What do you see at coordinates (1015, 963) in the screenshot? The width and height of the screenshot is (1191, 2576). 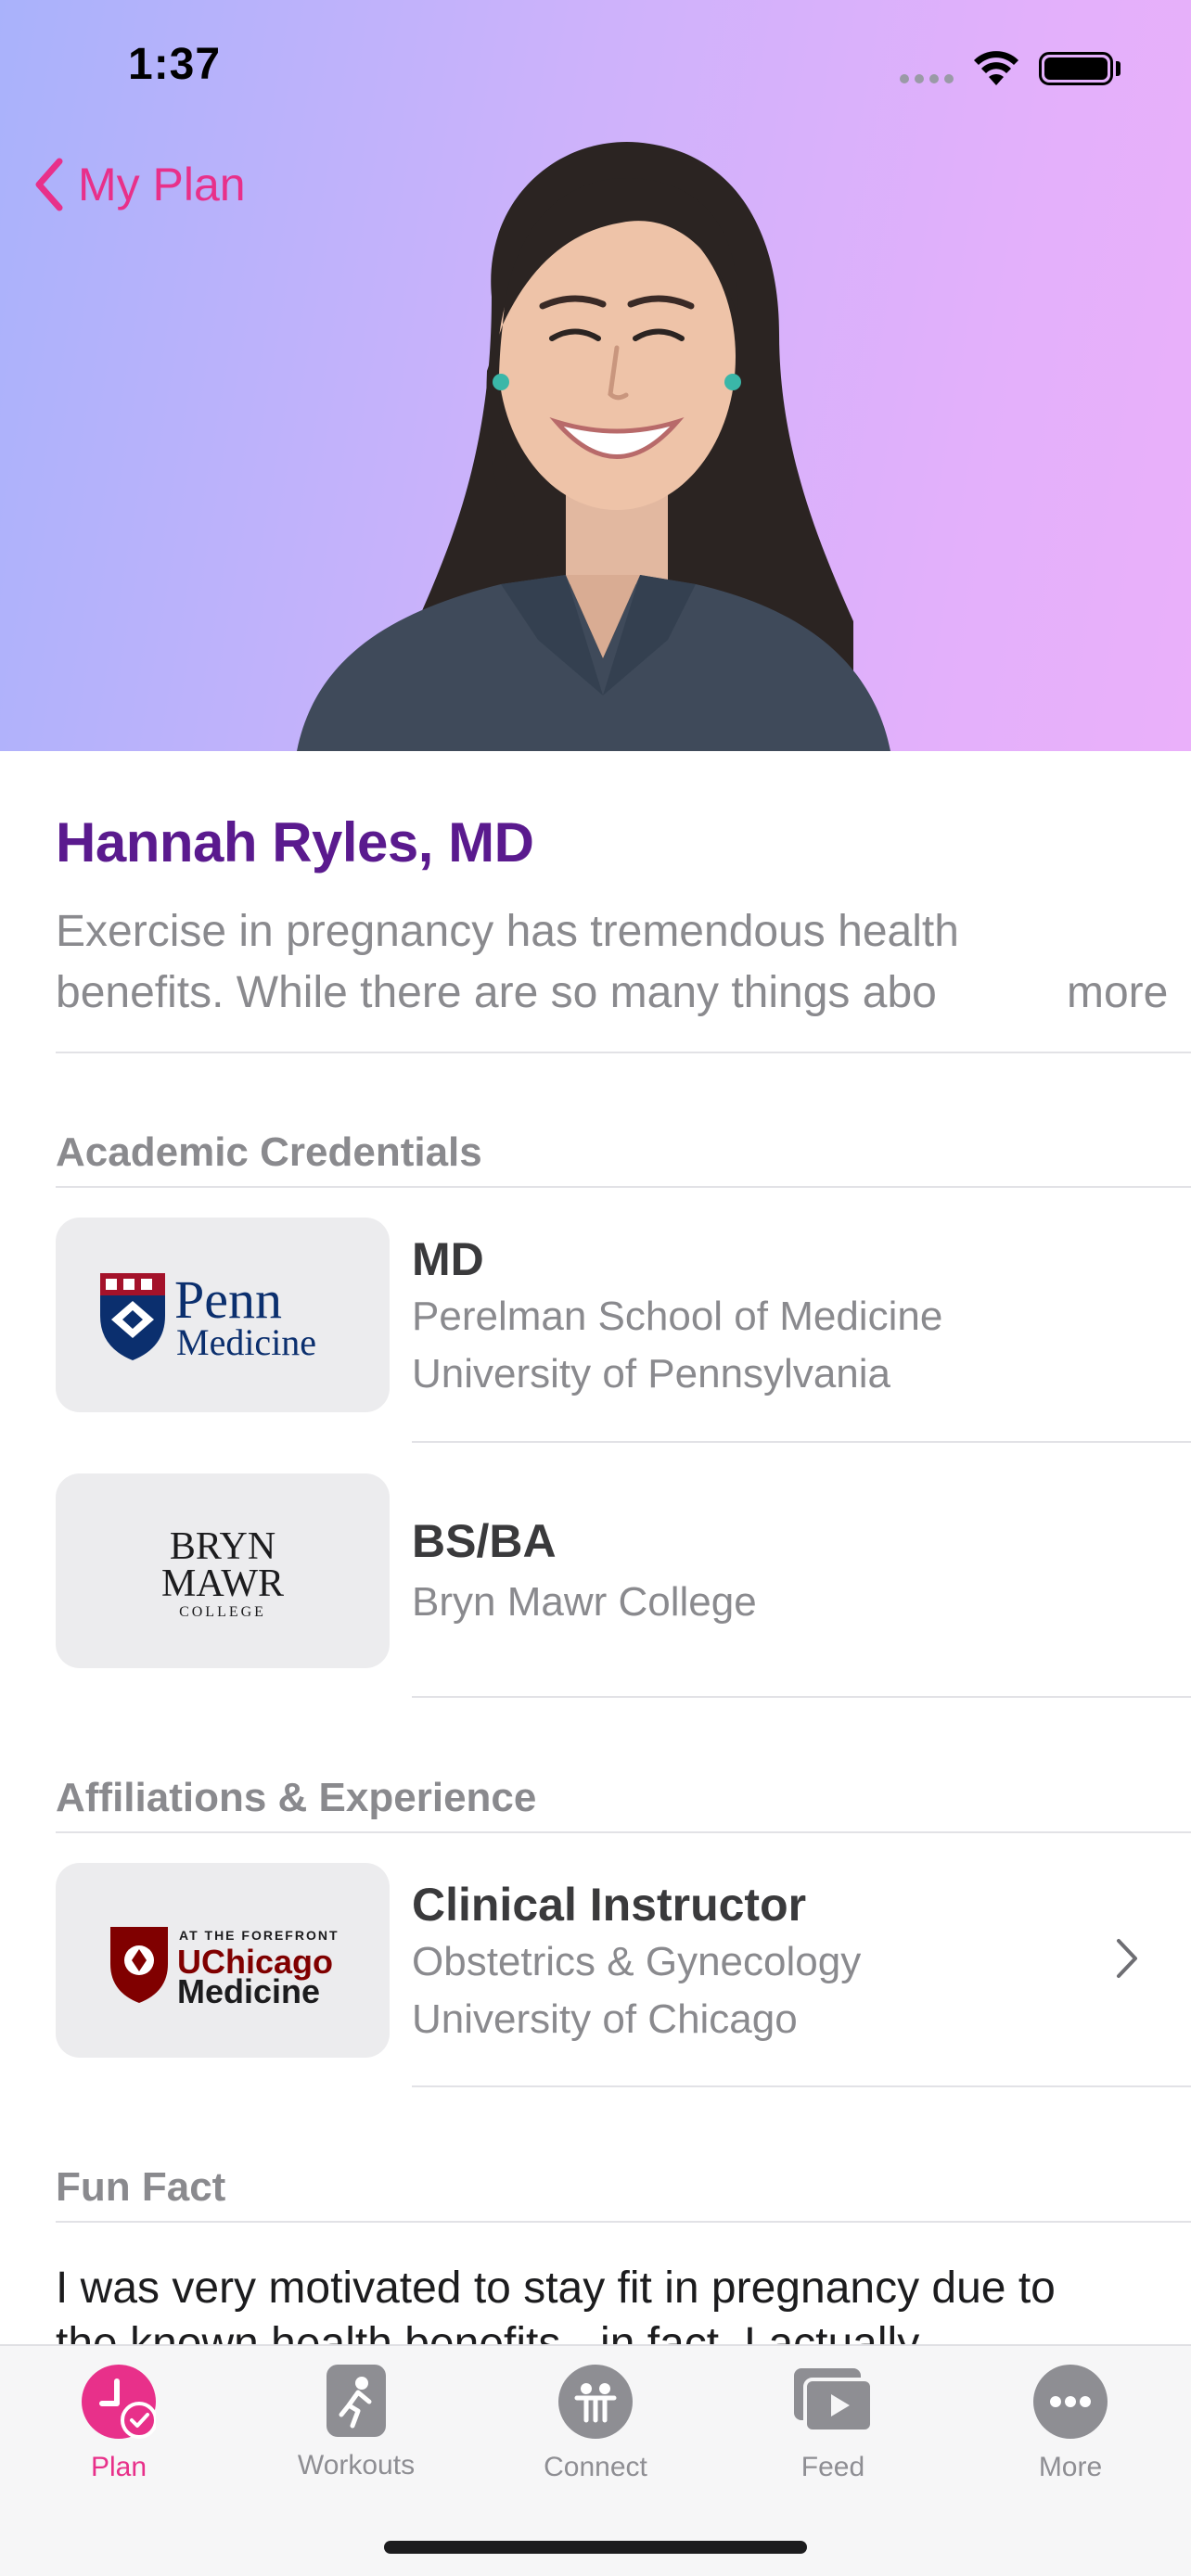 I see `bio-fade` at bounding box center [1015, 963].